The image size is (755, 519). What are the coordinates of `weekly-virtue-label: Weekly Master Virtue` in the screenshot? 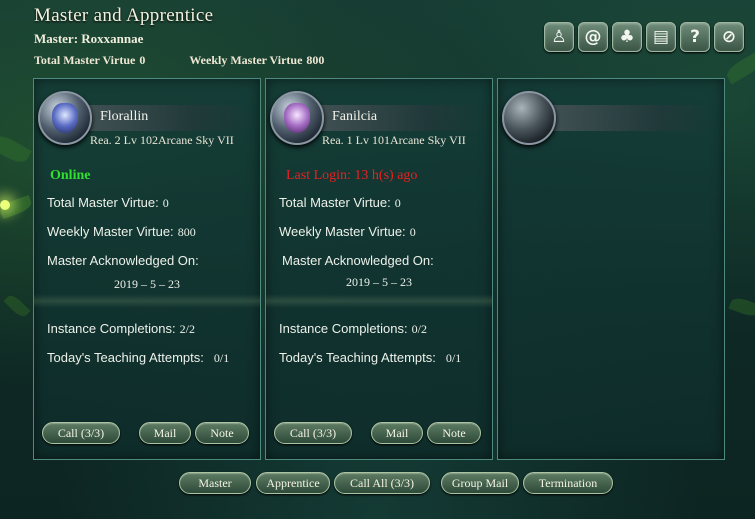 It's located at (246, 60).